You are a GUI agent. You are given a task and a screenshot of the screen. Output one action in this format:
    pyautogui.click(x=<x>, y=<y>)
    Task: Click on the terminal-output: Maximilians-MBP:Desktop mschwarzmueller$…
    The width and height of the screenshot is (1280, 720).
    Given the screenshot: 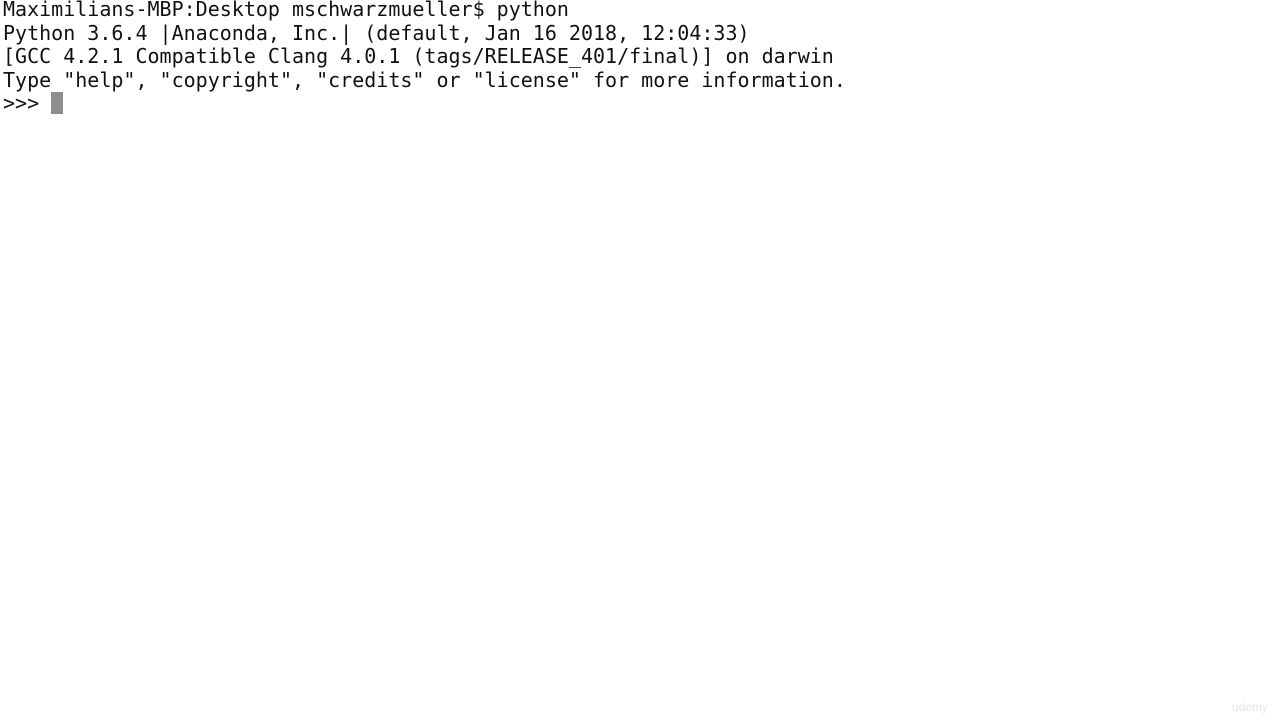 What is the action you would take?
    pyautogui.click(x=424, y=58)
    